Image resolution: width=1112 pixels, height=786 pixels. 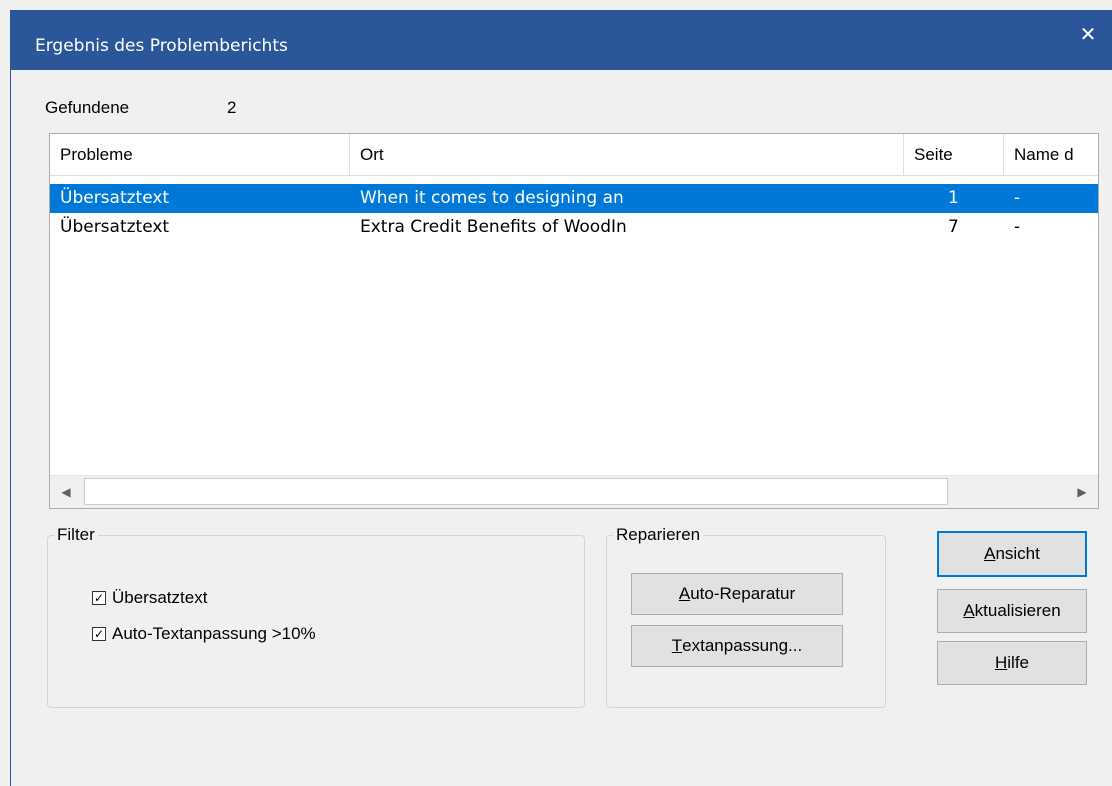 What do you see at coordinates (492, 198) in the screenshot?
I see `row-location: When it comes to designing an` at bounding box center [492, 198].